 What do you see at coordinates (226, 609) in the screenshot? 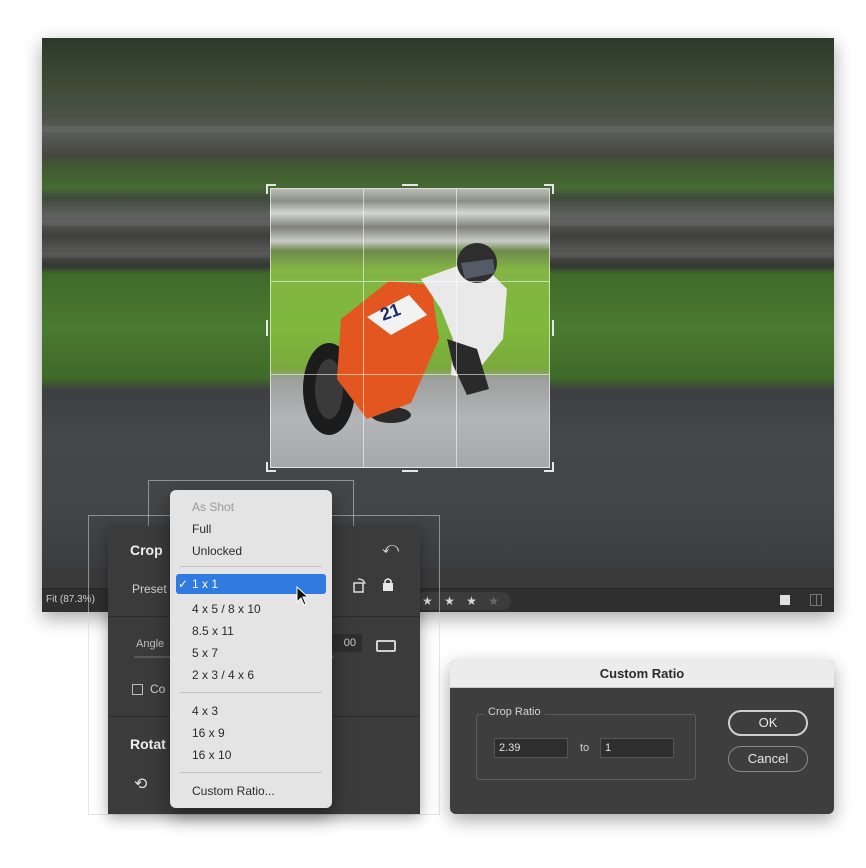
I see `menu-item-4x5: 4 x 5 / 8 x 10` at bounding box center [226, 609].